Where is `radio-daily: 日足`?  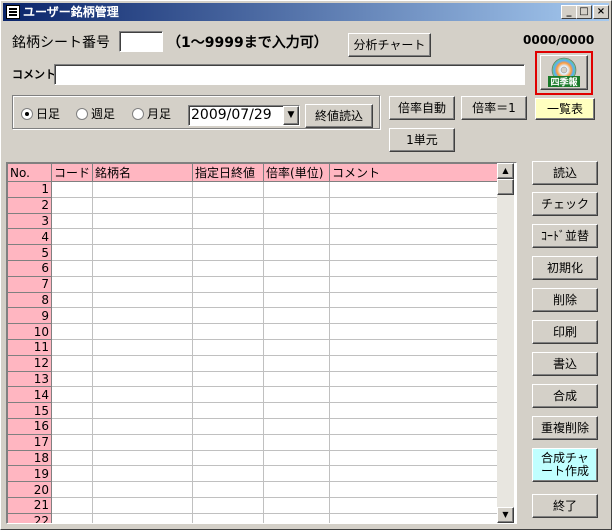
radio-daily: 日足 is located at coordinates (40, 113).